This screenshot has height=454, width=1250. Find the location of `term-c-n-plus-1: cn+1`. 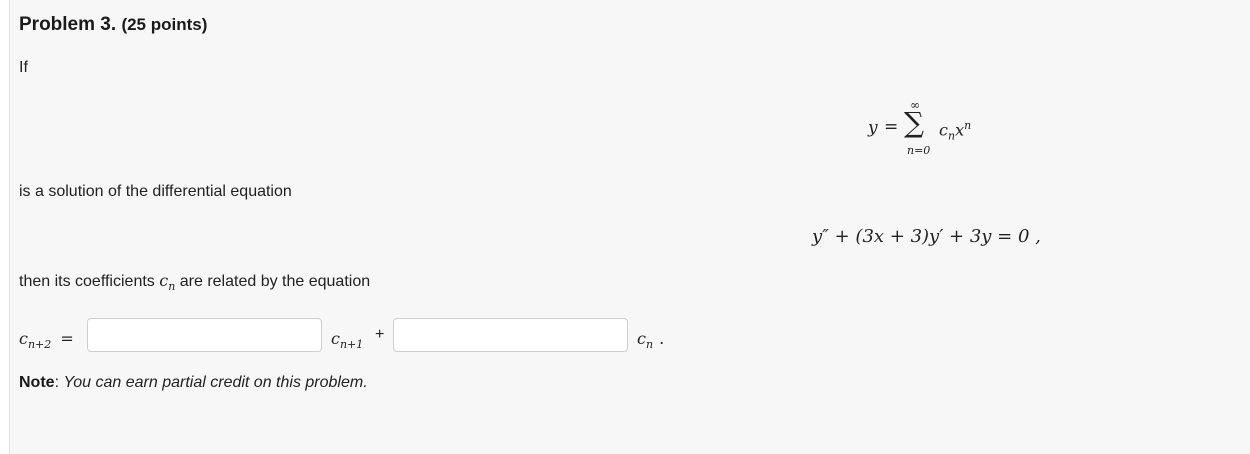

term-c-n-plus-1: cn+1 is located at coordinates (347, 340).